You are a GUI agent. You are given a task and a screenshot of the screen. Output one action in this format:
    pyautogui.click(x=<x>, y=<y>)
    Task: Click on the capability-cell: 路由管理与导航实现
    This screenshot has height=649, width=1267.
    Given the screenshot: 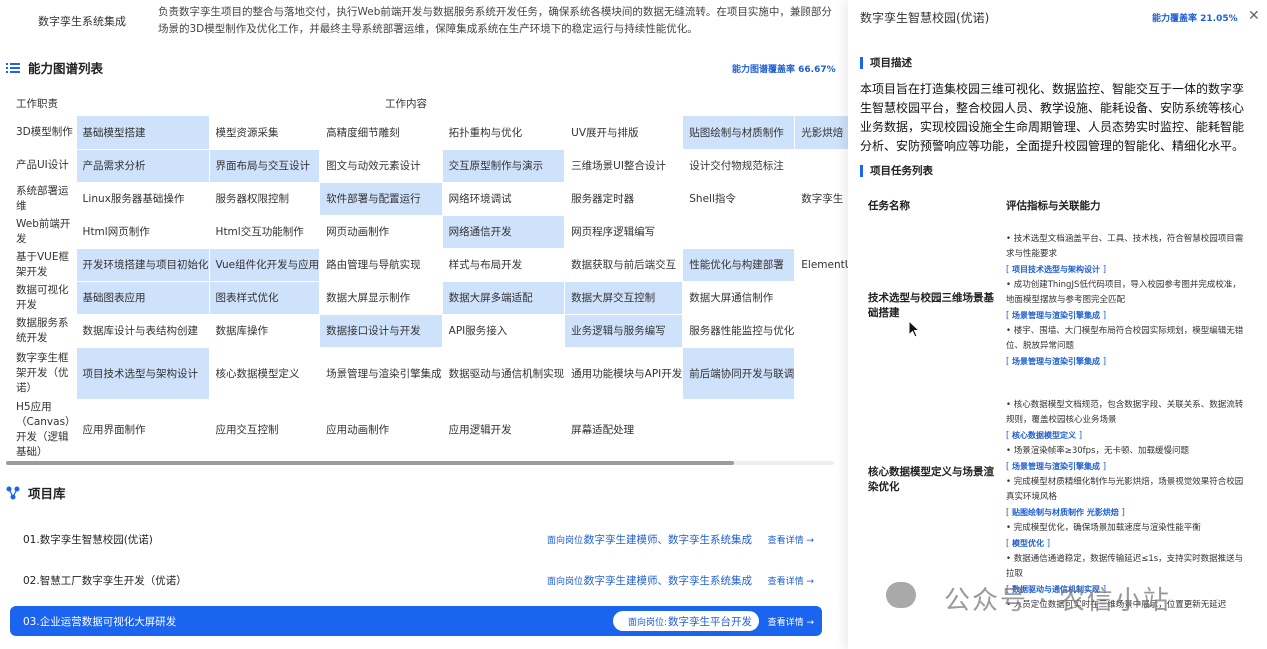 What is the action you would take?
    pyautogui.click(x=381, y=265)
    